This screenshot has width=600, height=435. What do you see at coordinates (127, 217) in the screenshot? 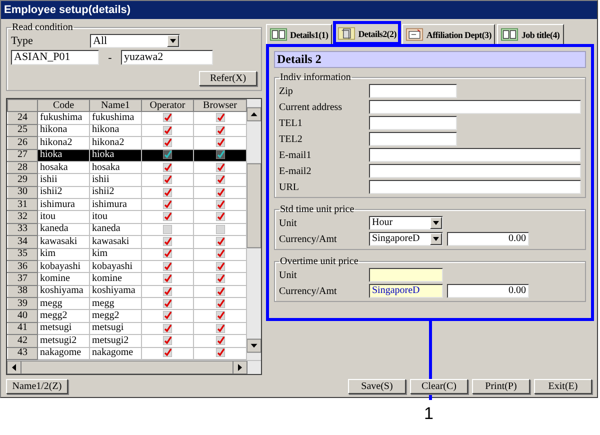
I see `table-row: 32 itou itou` at bounding box center [127, 217].